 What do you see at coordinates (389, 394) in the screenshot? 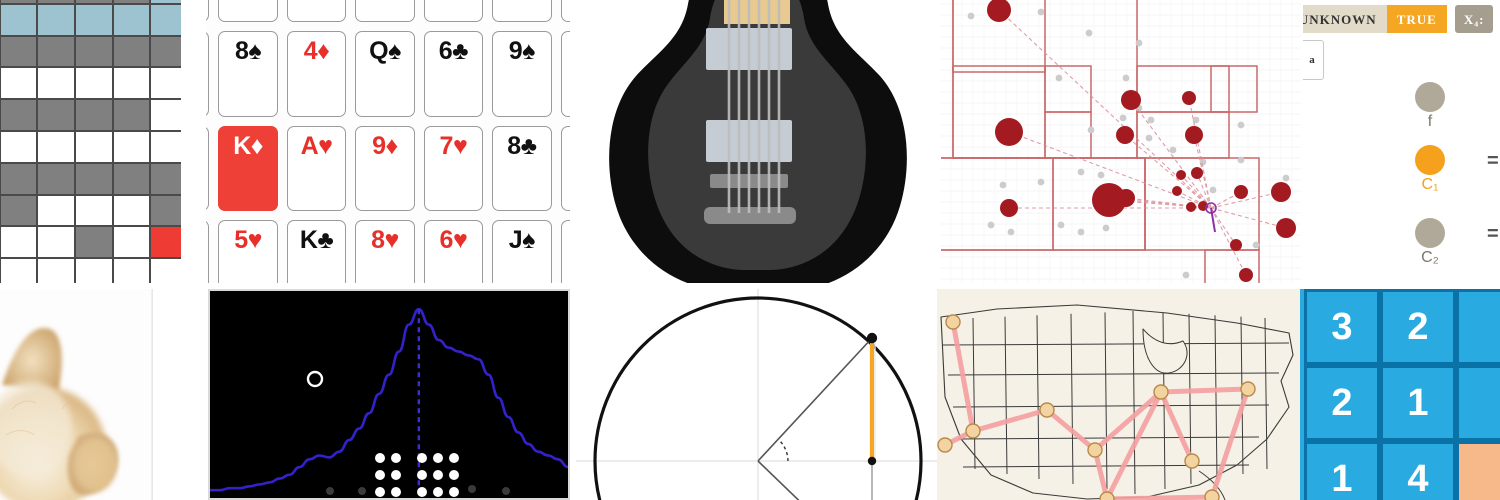
I see `night-density-chart-tile` at bounding box center [389, 394].